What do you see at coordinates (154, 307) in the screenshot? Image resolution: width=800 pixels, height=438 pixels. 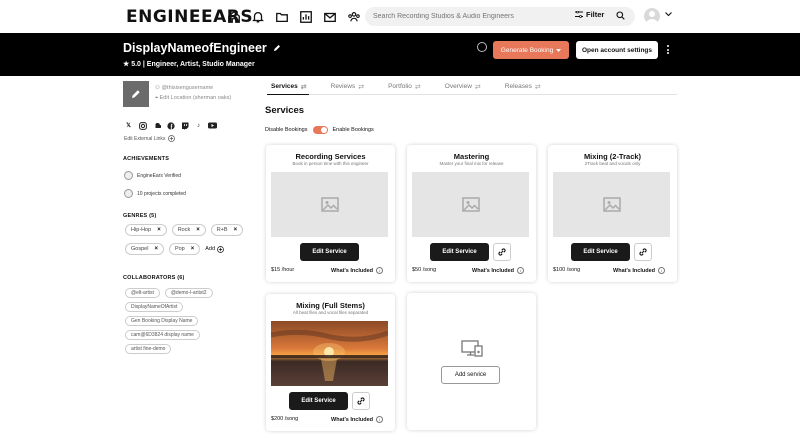 I see `collaborator-chip: DisplayNameOfArtist` at bounding box center [154, 307].